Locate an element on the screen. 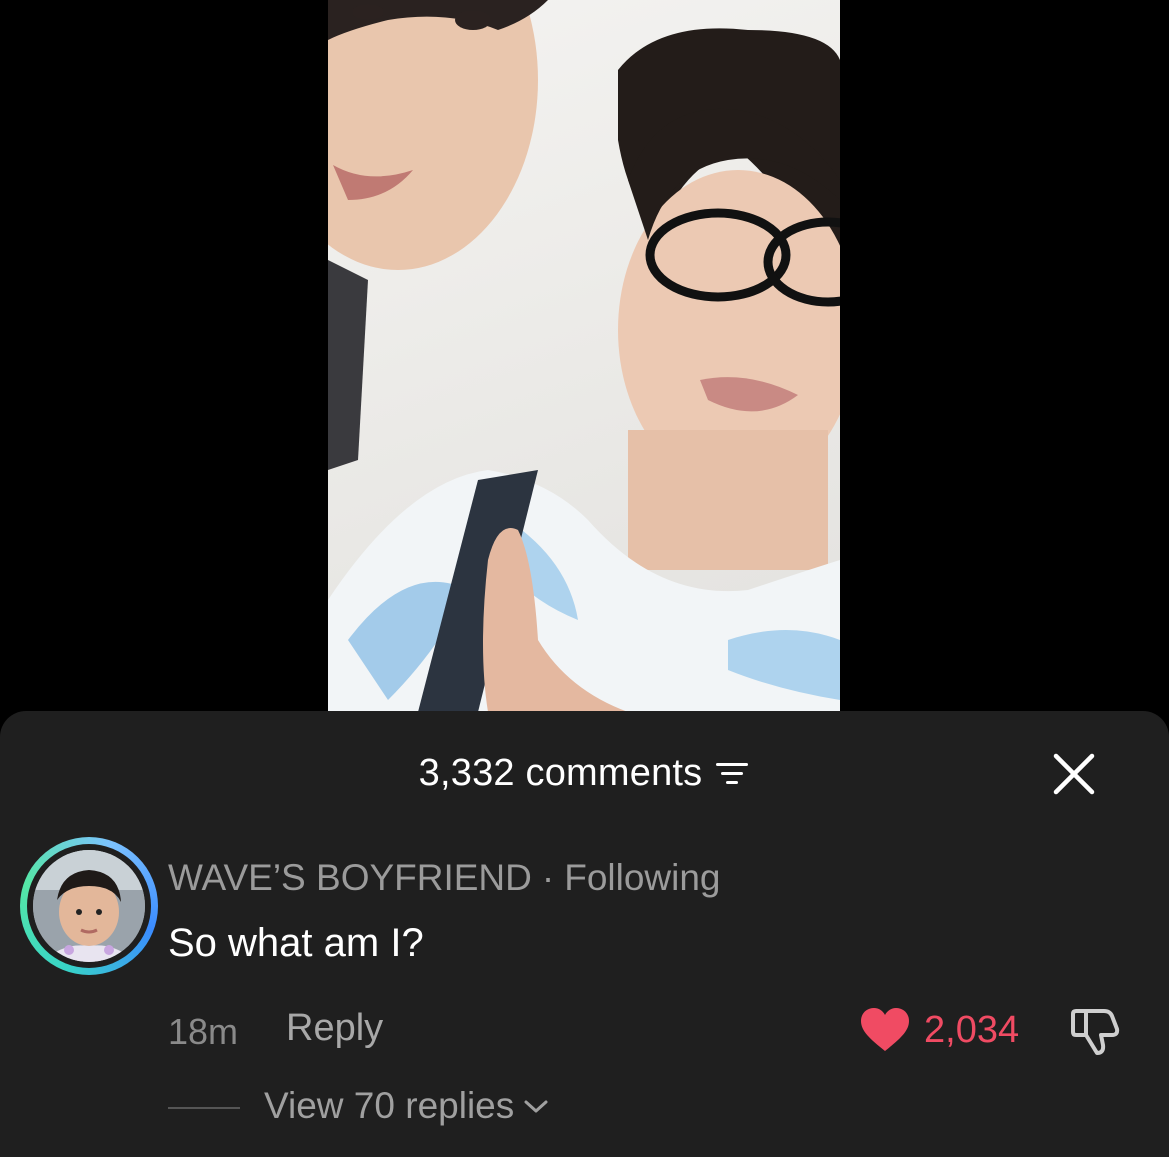 The height and width of the screenshot is (1157, 1169). comments-count-label: 3,332 comments is located at coordinates (560, 772).